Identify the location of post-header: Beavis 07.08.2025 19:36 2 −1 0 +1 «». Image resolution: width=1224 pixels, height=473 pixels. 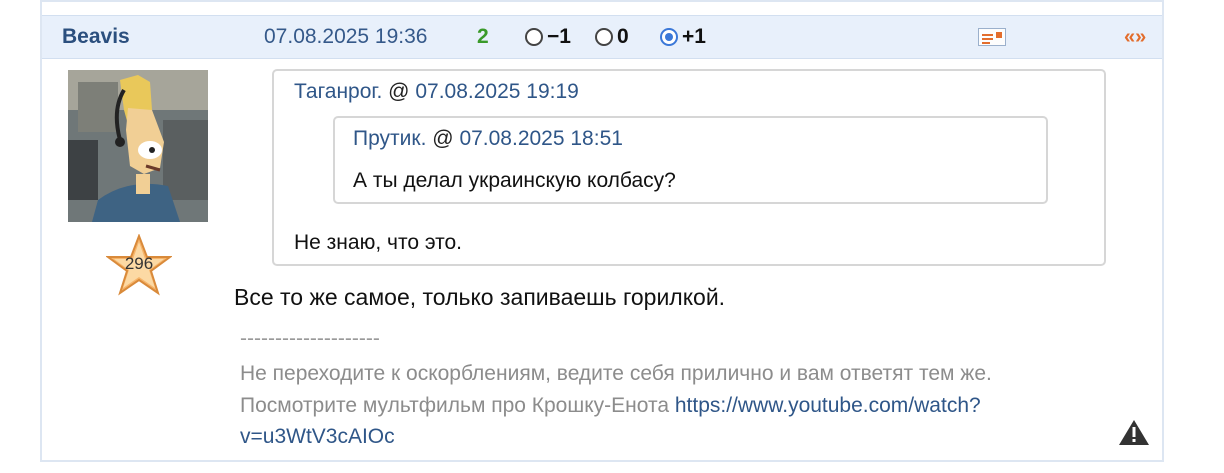
(602, 37).